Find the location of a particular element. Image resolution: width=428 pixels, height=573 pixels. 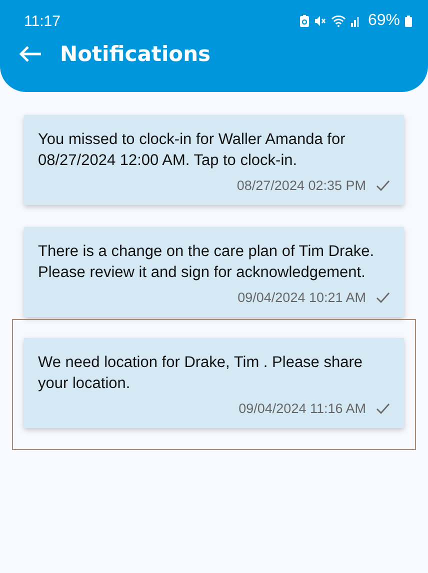

notification-message: There is a change on the care plan of Tim Drake. Please review it and sign for acknowledgement. is located at coordinates (207, 262).